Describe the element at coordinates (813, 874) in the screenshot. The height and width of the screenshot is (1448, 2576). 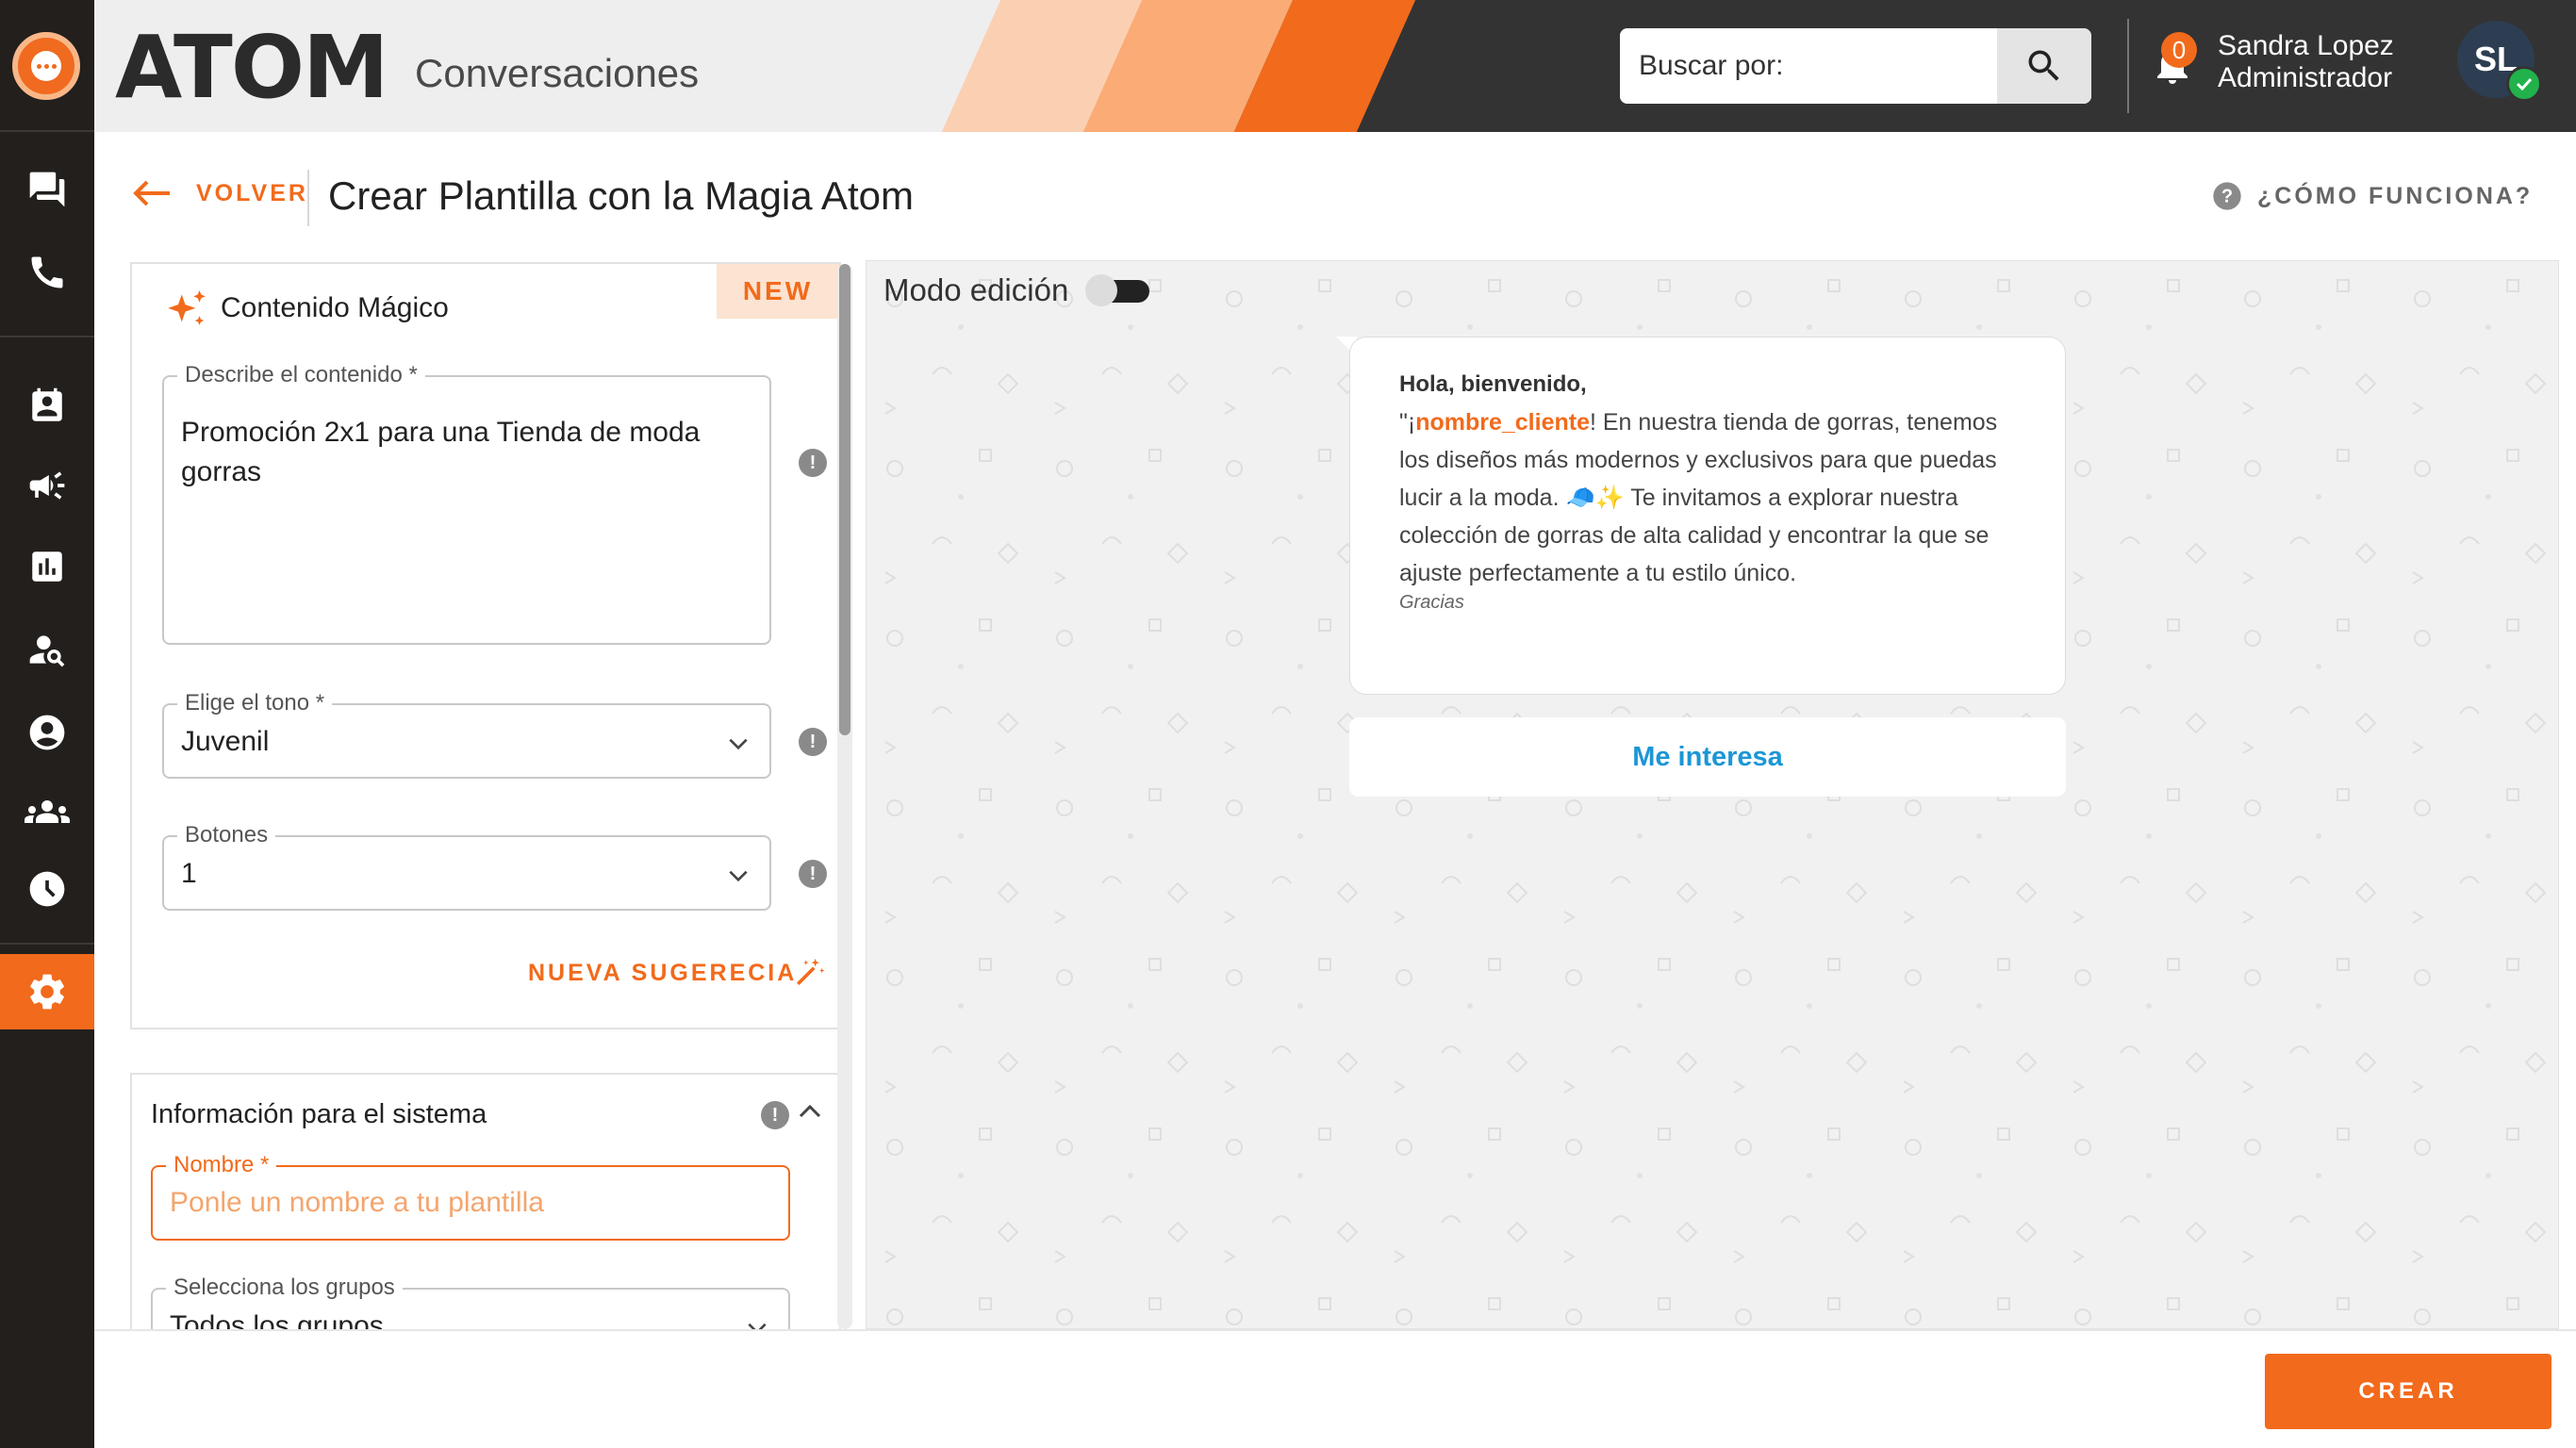
I see `buttons-info-icon: !` at that location.